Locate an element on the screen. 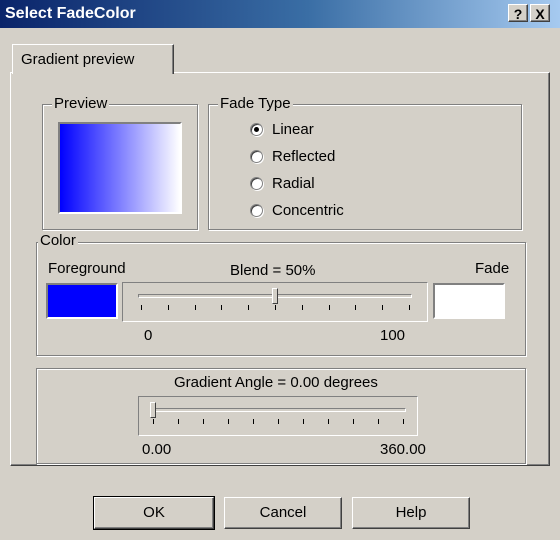  help-icon: ? is located at coordinates (518, 13).